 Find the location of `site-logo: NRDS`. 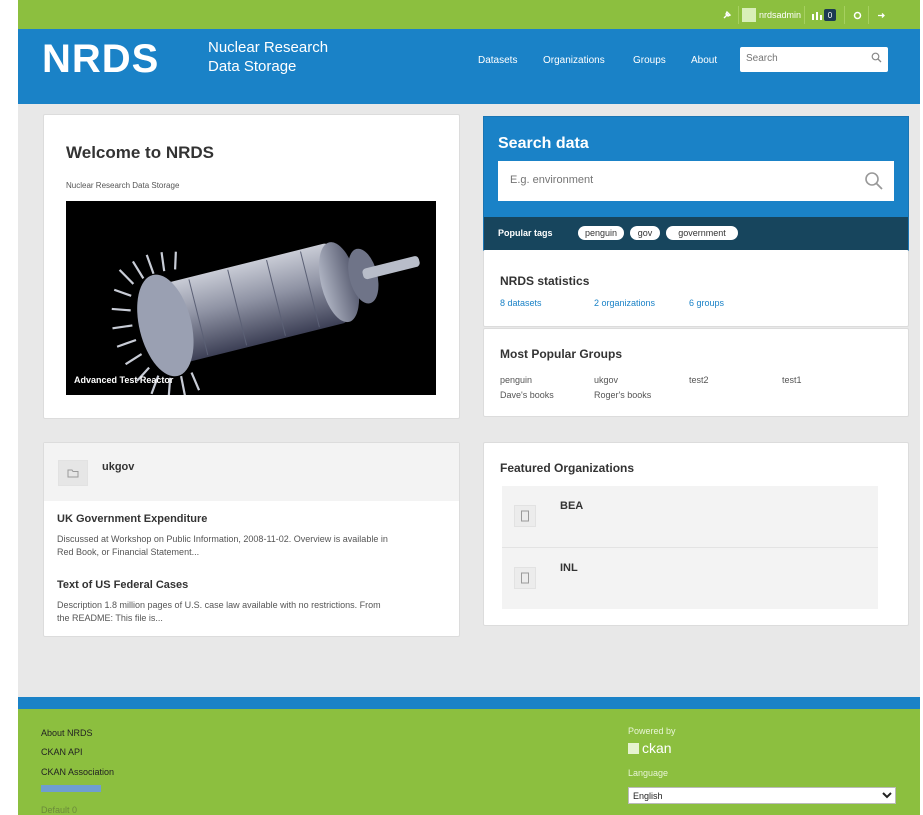

site-logo: NRDS is located at coordinates (100, 59).